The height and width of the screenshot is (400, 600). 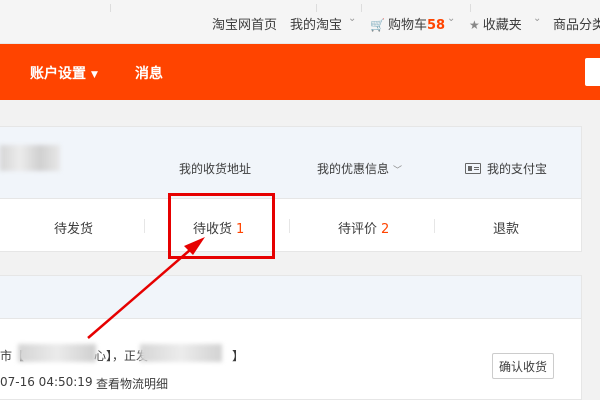 I want to click on redacted-username, so click(x=30, y=158).